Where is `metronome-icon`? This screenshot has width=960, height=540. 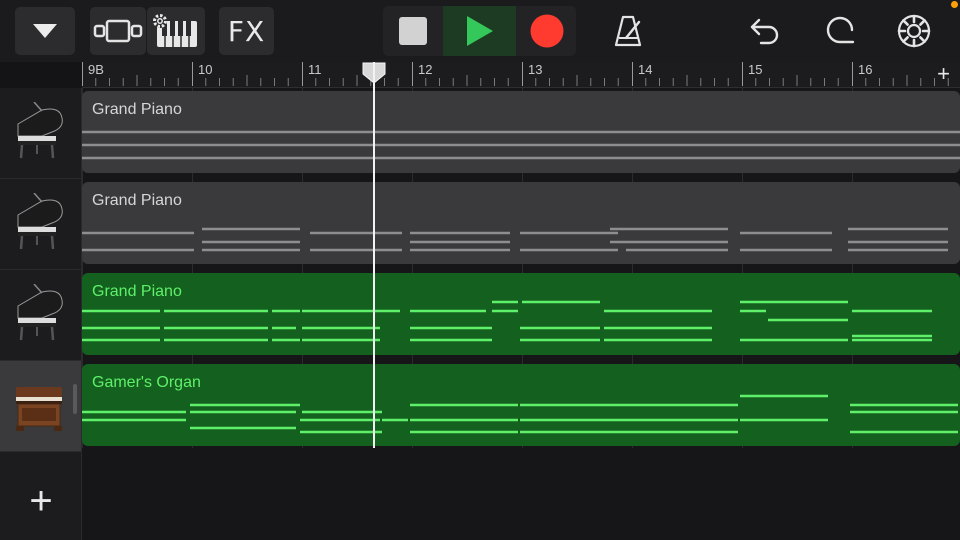 metronome-icon is located at coordinates (628, 31).